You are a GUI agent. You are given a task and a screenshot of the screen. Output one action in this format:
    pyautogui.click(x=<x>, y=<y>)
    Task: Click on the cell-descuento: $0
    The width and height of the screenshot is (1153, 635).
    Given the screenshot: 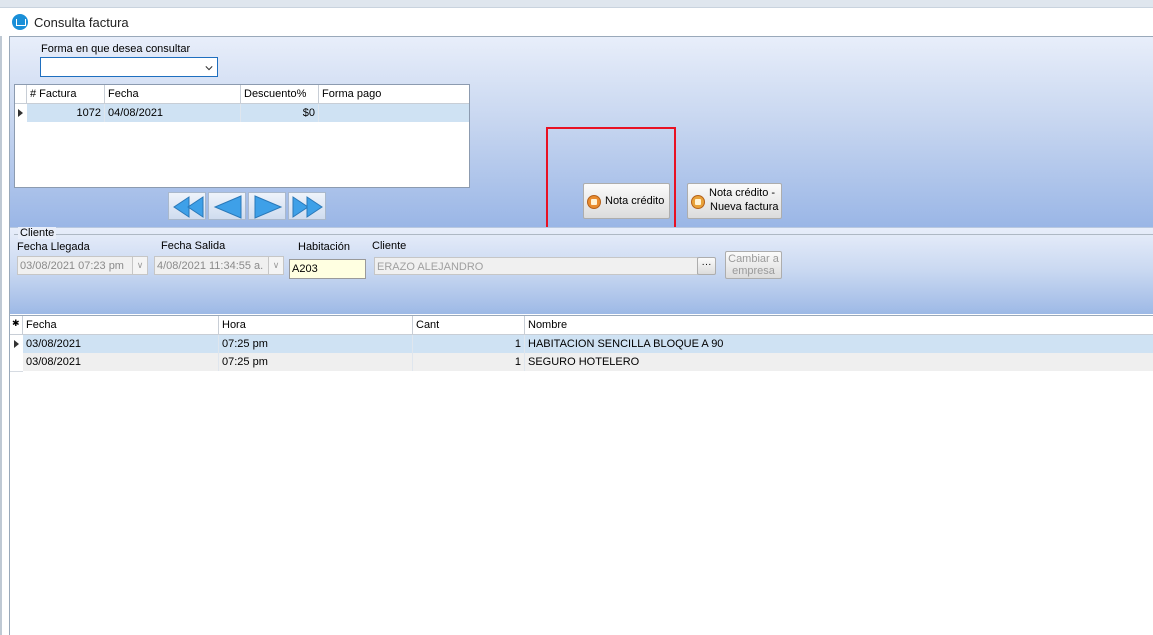 What is the action you would take?
    pyautogui.click(x=280, y=113)
    